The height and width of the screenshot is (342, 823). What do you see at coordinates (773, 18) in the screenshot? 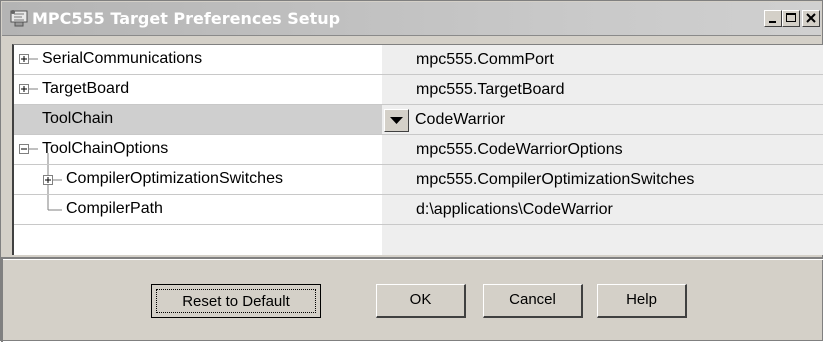
I see `minimize-button` at bounding box center [773, 18].